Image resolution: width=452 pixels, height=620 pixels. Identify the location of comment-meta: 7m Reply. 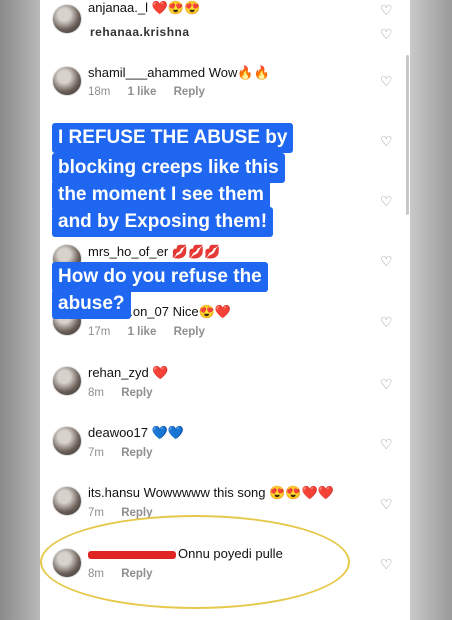
(127, 453).